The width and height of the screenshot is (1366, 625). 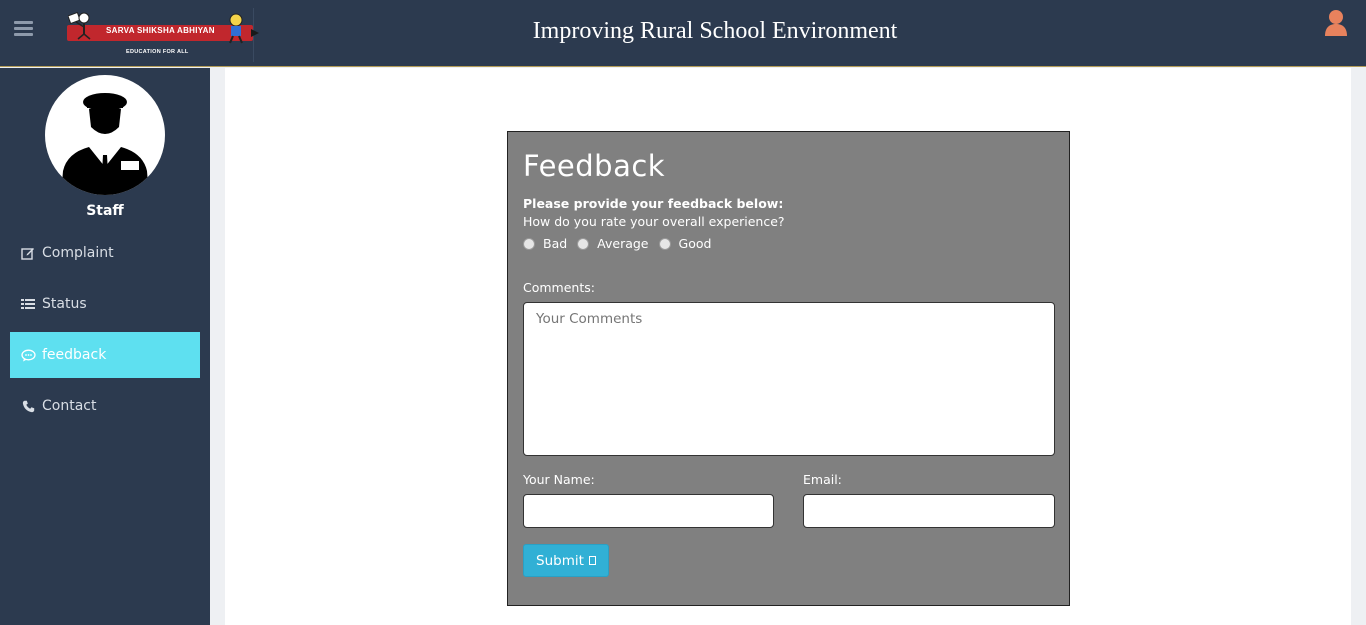 What do you see at coordinates (78, 253) in the screenshot?
I see `sidebar-item-label: Complaint` at bounding box center [78, 253].